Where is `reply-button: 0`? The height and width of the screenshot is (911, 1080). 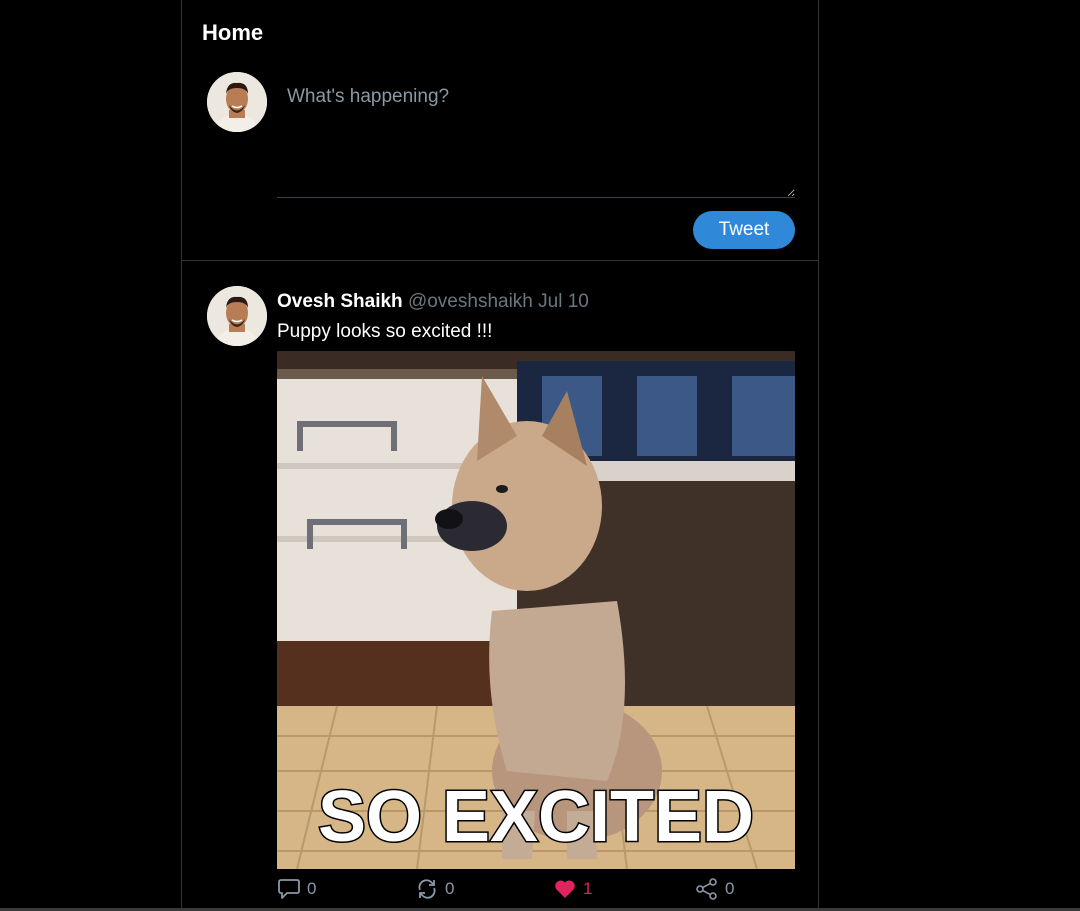 reply-button: 0 is located at coordinates (296, 889).